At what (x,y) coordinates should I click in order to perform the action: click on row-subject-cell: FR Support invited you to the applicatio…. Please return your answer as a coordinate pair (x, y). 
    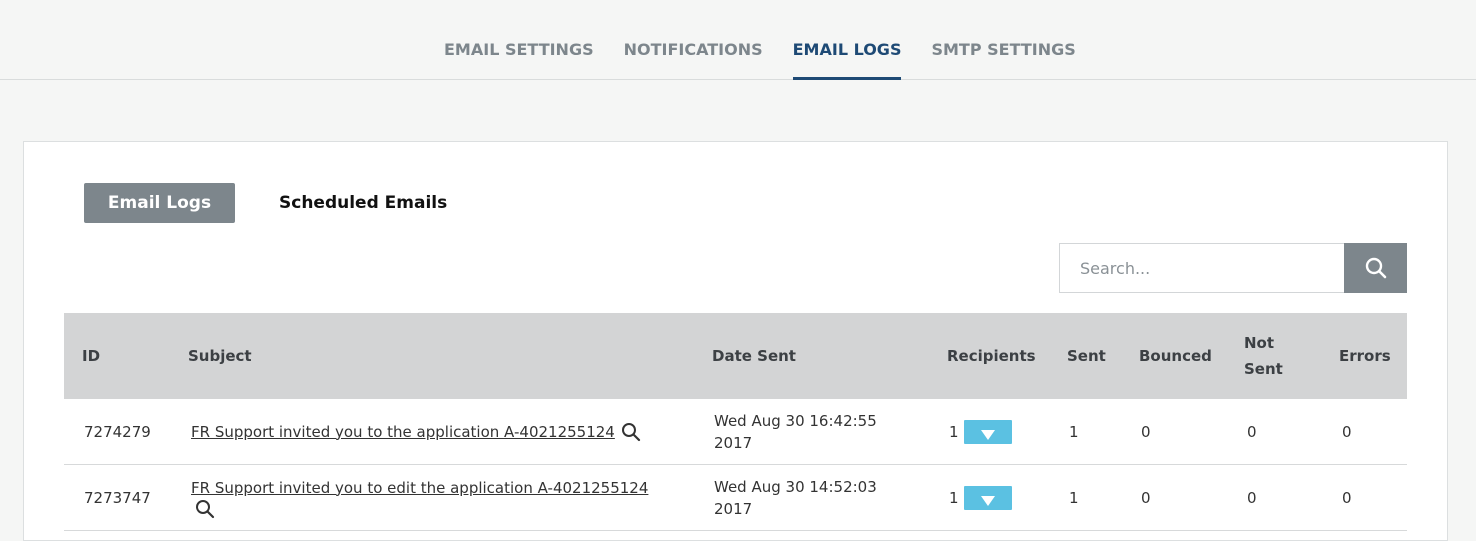
    Looking at the image, I should click on (416, 431).